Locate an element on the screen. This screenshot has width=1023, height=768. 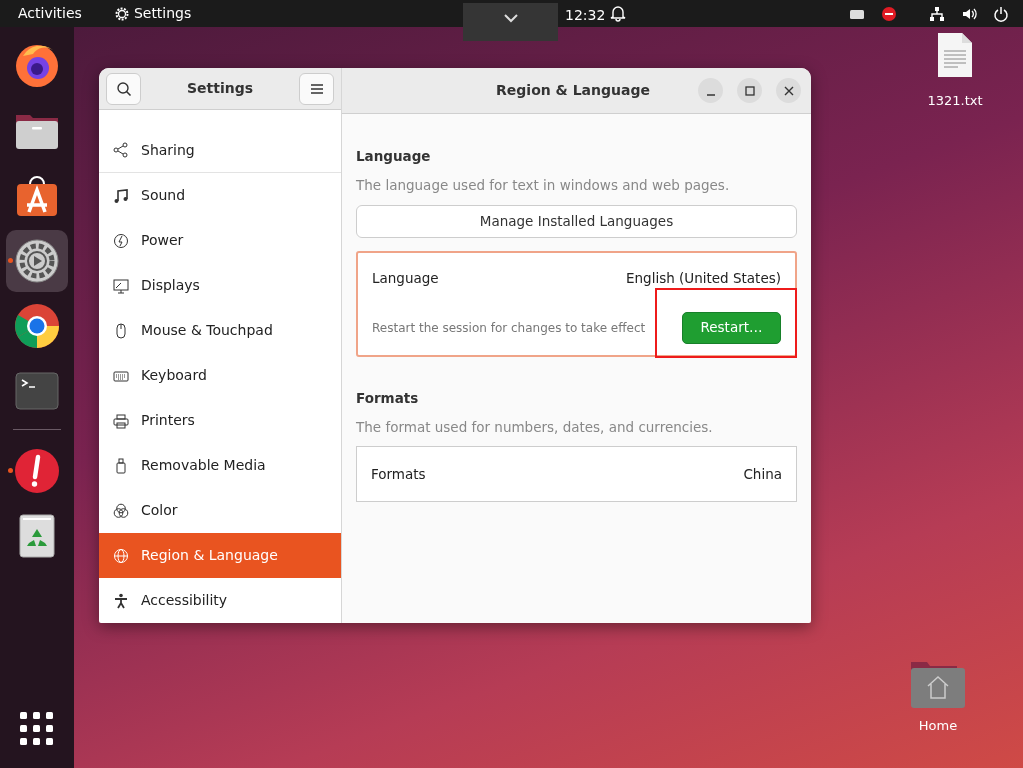
music-note-icon is located at coordinates (121, 195).